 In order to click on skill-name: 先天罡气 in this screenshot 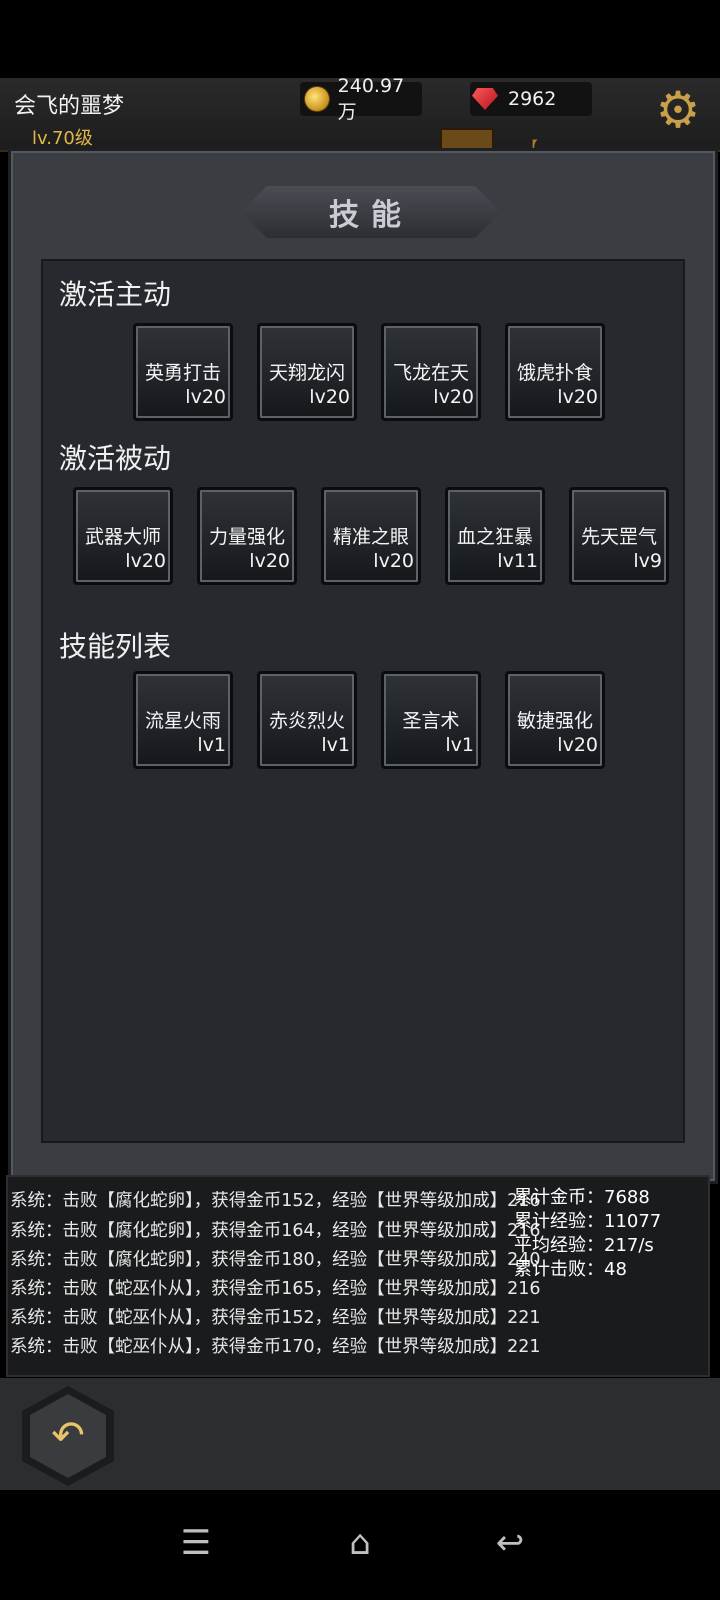, I will do `click(618, 537)`.